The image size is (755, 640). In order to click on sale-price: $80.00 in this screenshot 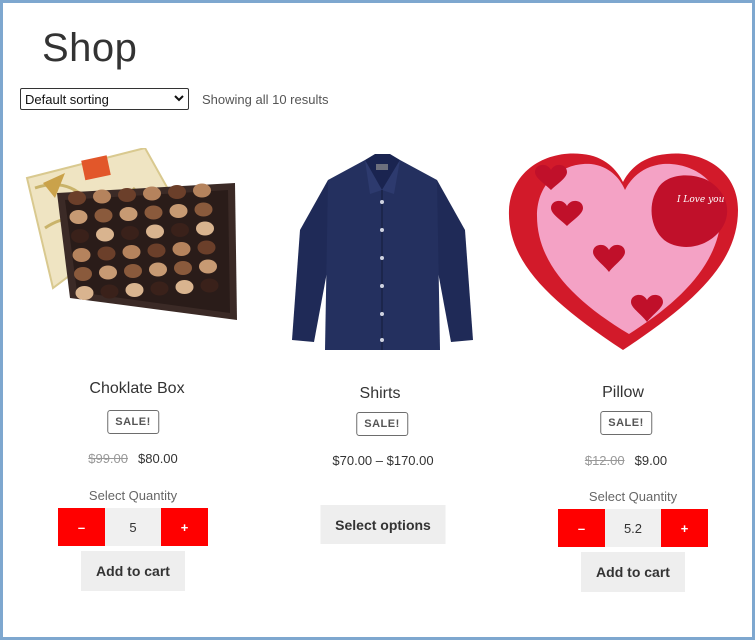, I will do `click(158, 458)`.